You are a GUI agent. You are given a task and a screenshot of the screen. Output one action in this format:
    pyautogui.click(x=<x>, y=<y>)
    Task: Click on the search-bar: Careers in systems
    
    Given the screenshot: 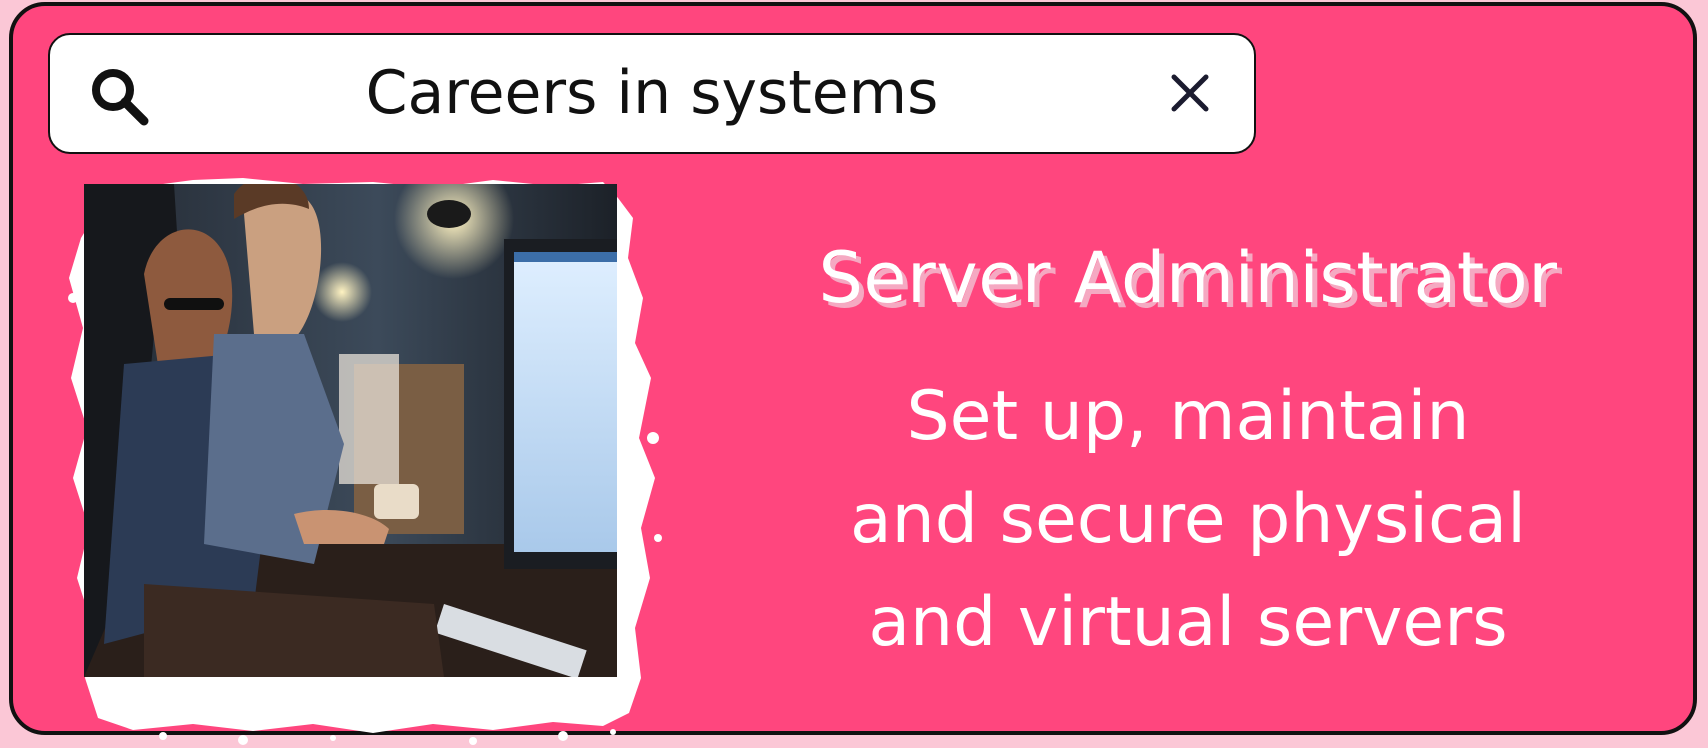 What is the action you would take?
    pyautogui.click(x=652, y=93)
    